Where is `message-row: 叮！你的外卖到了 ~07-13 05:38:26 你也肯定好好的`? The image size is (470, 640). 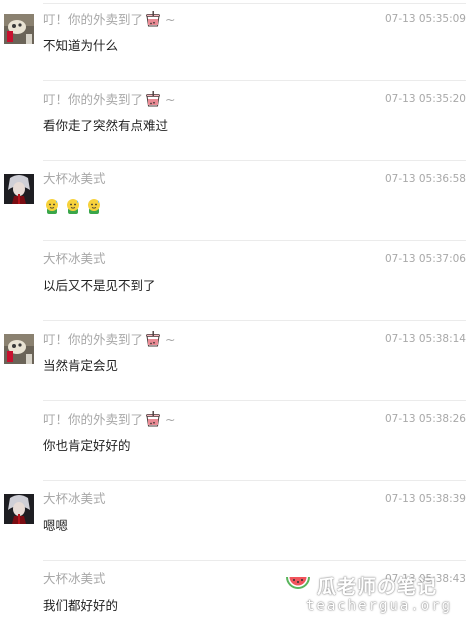
message-row: 叮！你的外卖到了 ~07-13 05:38:26 你也肯定好好的 is located at coordinates (235, 440).